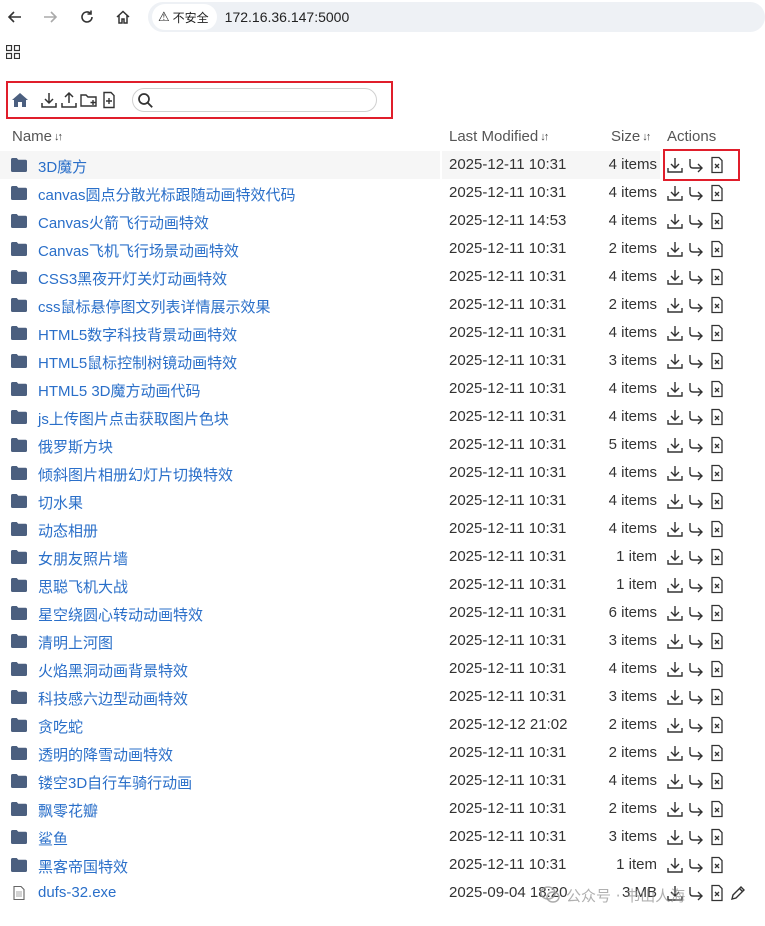  I want to click on entry-link: CSS3黑夜开灯关灯动画特效, so click(132, 278).